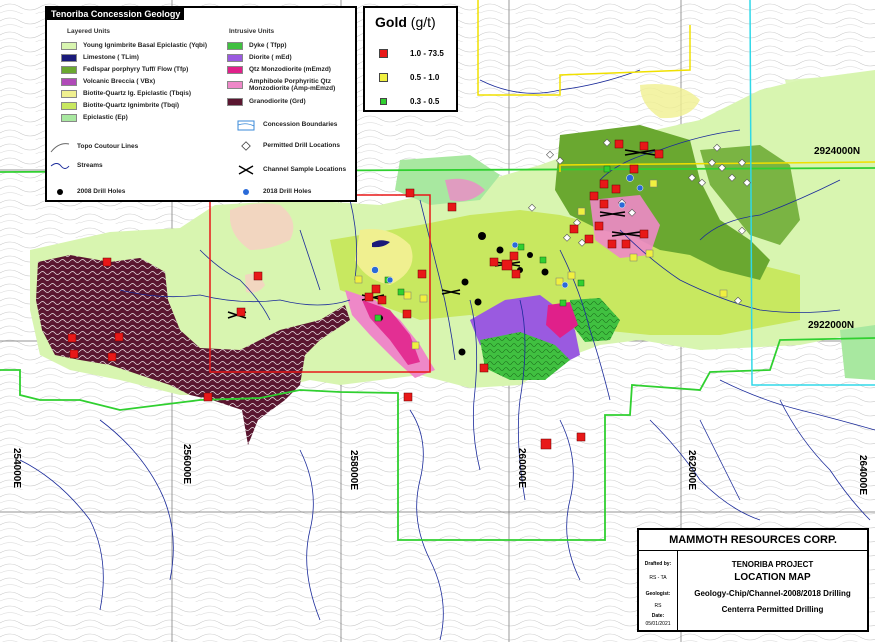  What do you see at coordinates (425, 77) in the screenshot?
I see `gold-class-label: 0.5 - 1.0` at bounding box center [425, 77].